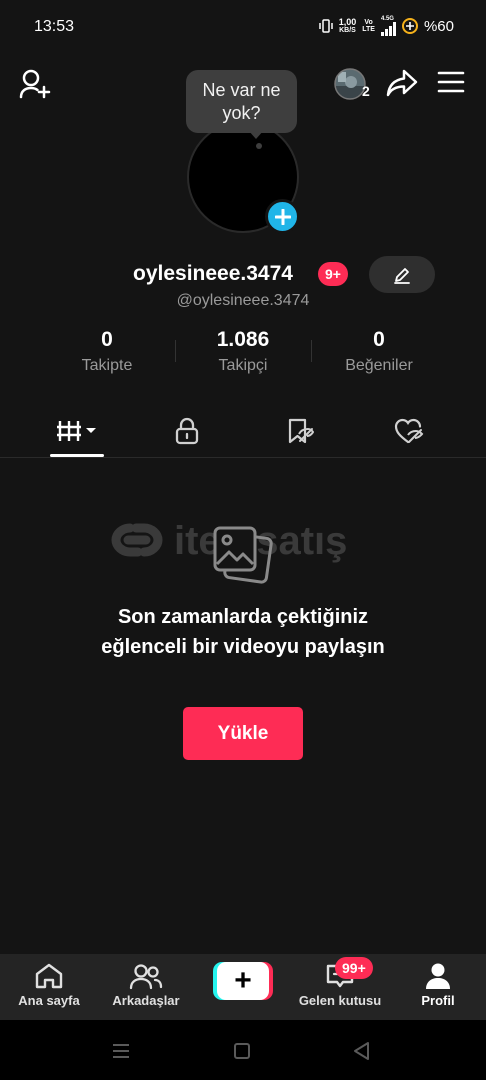  I want to click on note-bubble-tail, so click(256, 134).